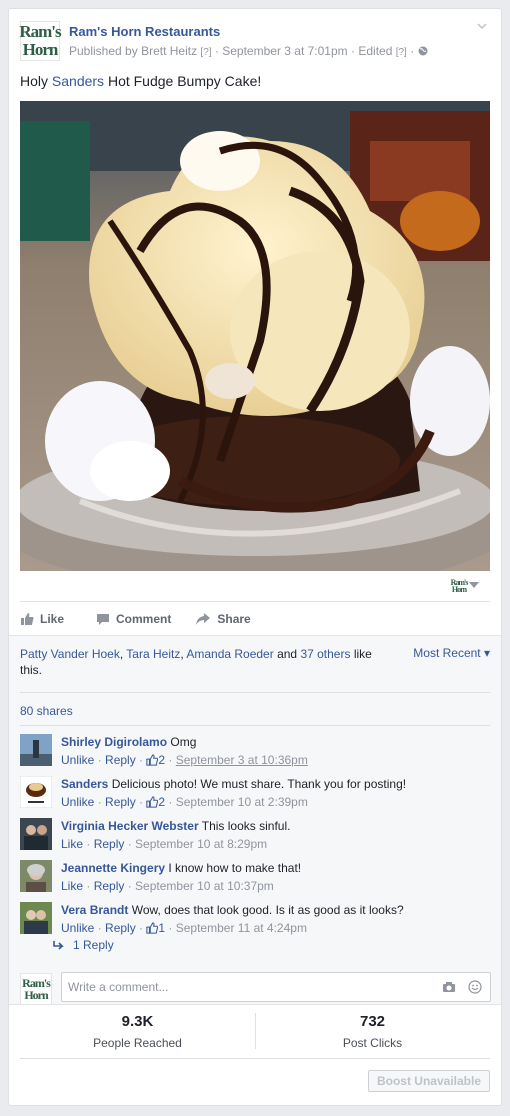 This screenshot has width=510, height=1116. I want to click on comment-time-link: September 3 at 10:36pm, so click(242, 760).